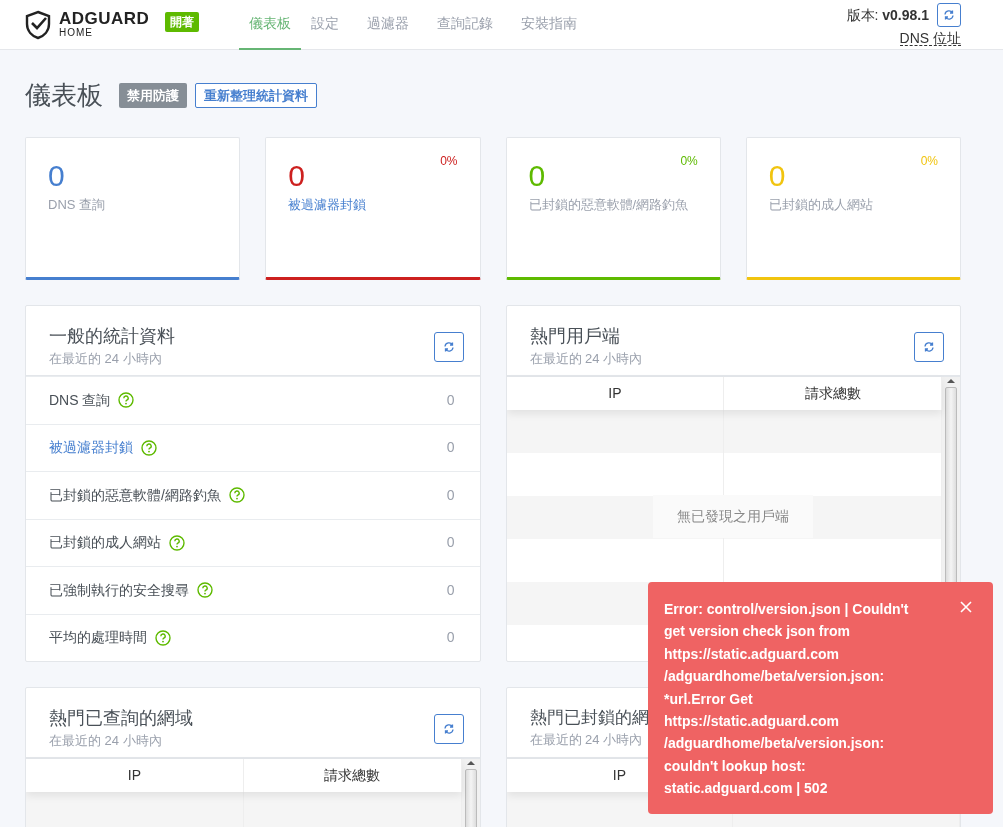 This screenshot has height=827, width=1003. What do you see at coordinates (104, 18) in the screenshot?
I see `brand-name: ADGUARD` at bounding box center [104, 18].